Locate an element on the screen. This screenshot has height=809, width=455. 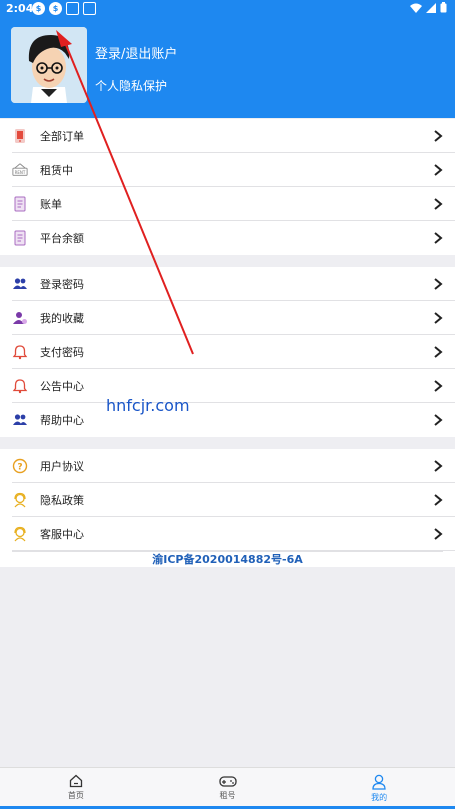
tab-label: 我的 is located at coordinates (379, 797).